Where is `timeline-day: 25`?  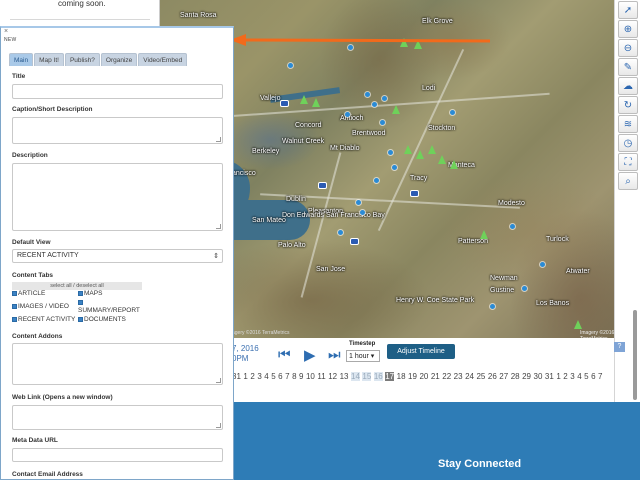
timeline-day: 25 is located at coordinates (480, 376).